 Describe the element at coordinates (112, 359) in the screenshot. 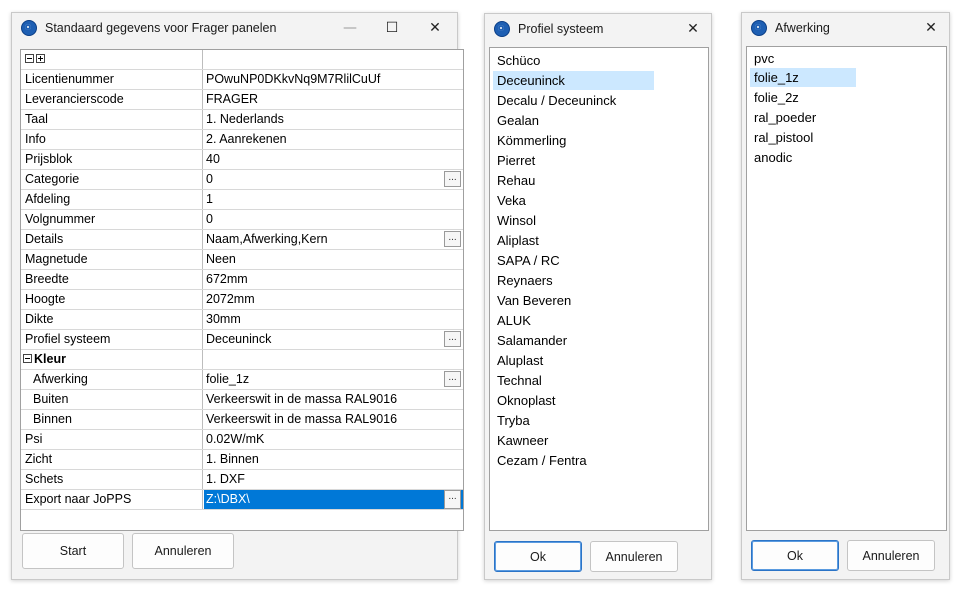

I see `property-category: Kleur` at that location.